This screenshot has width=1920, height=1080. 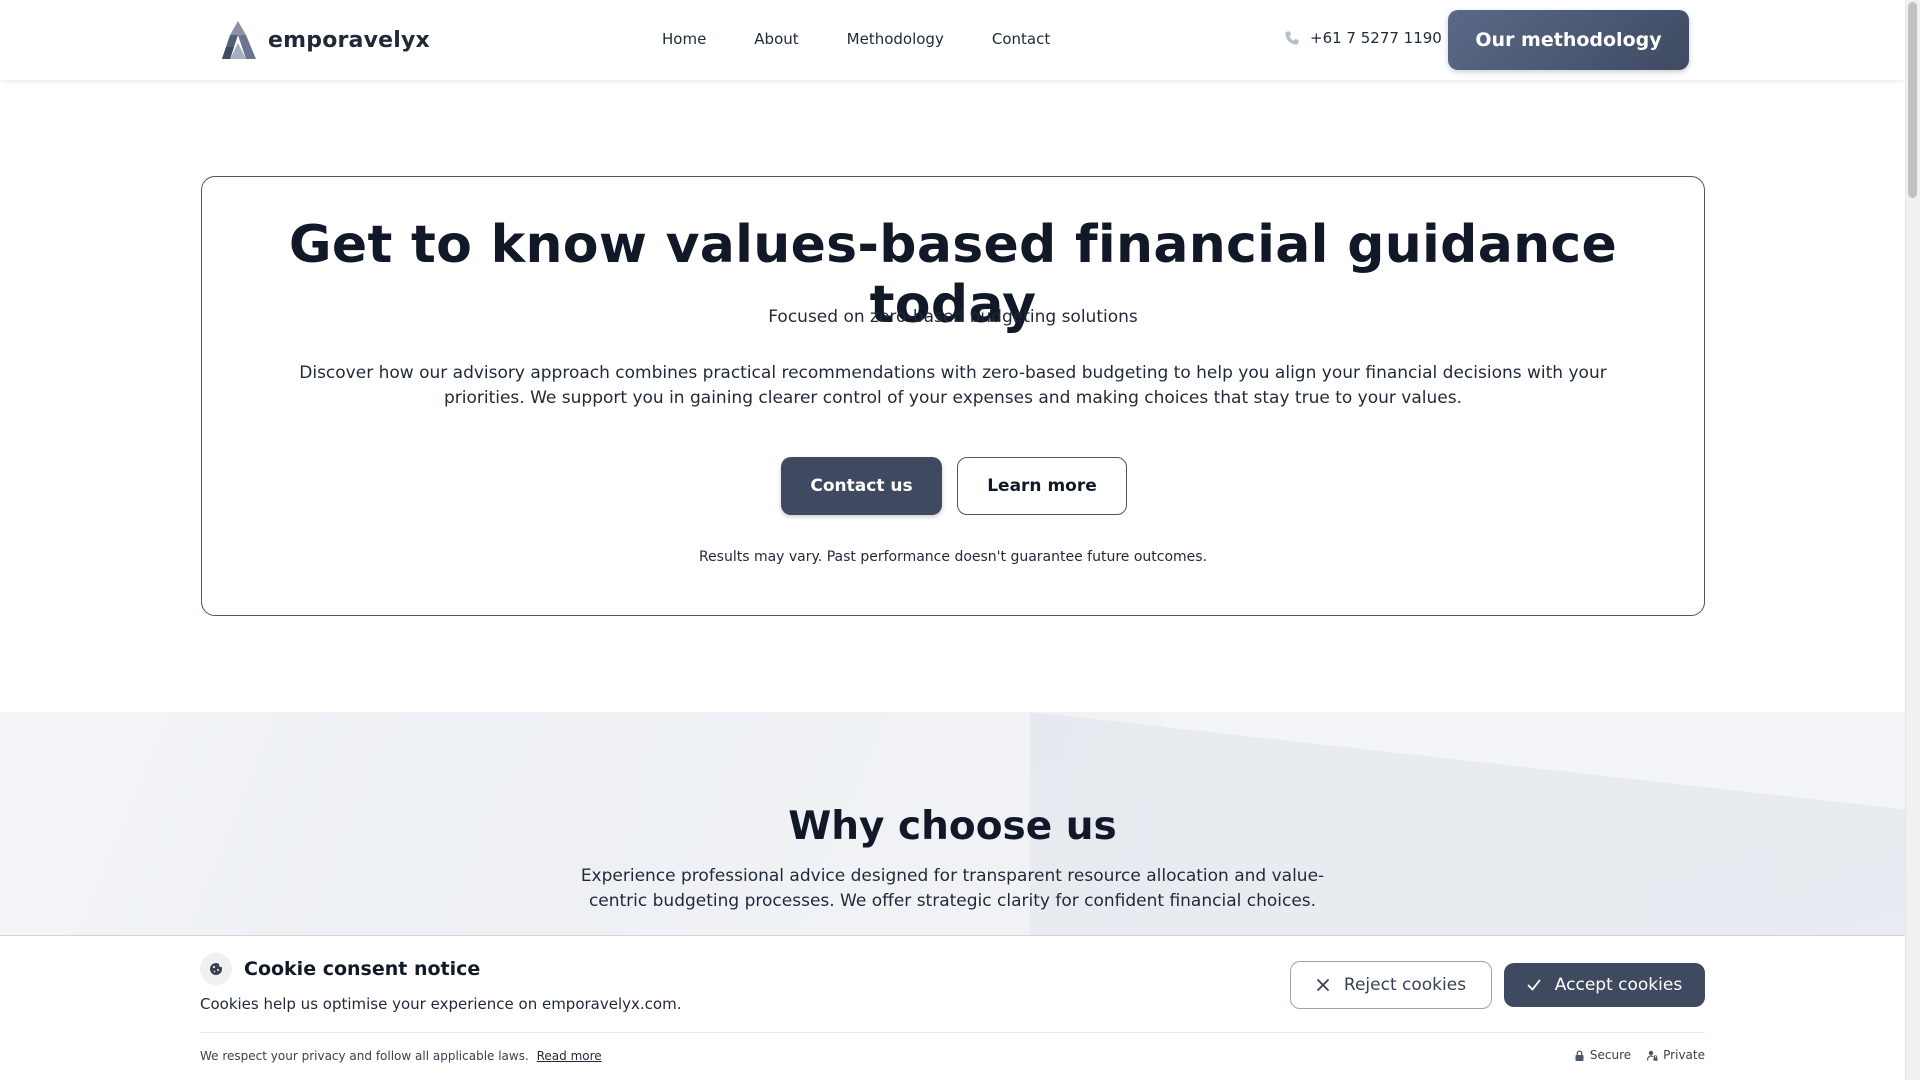 I want to click on our-methodology-button: Our methodology, so click(x=1568, y=40).